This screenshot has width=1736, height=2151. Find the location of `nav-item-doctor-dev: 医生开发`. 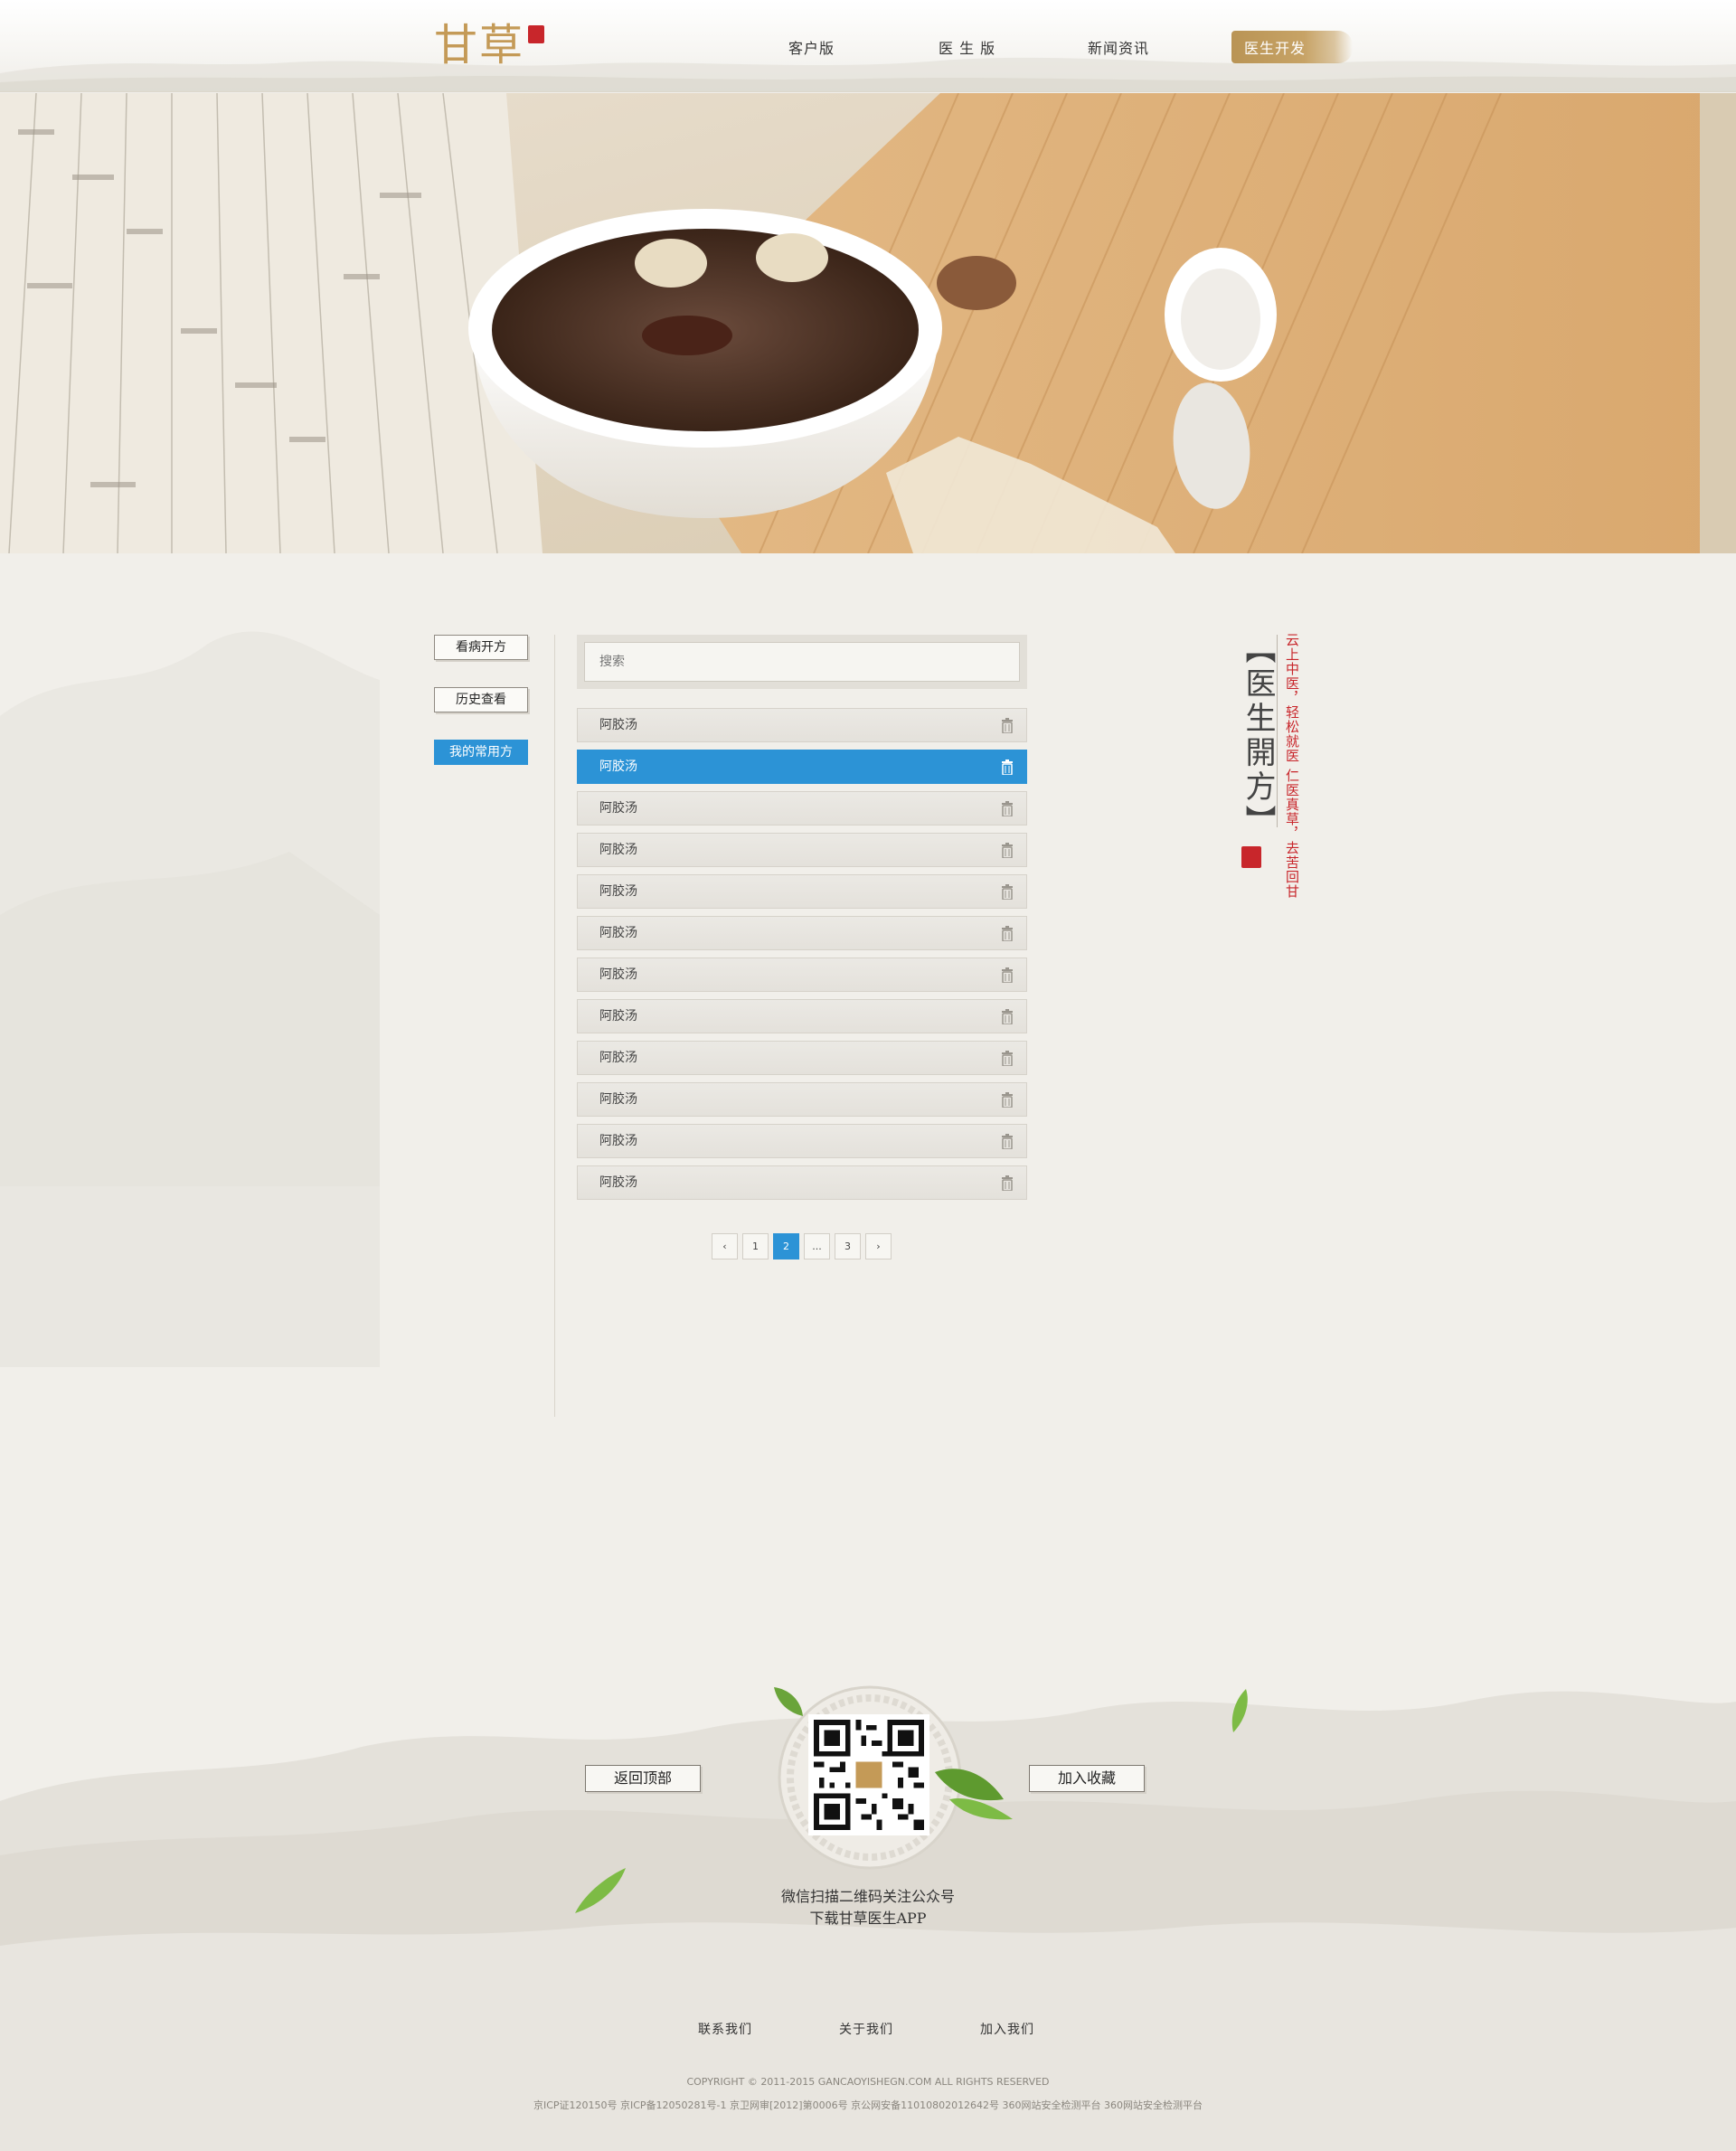

nav-item-doctor-dev: 医生开发 is located at coordinates (1292, 47).